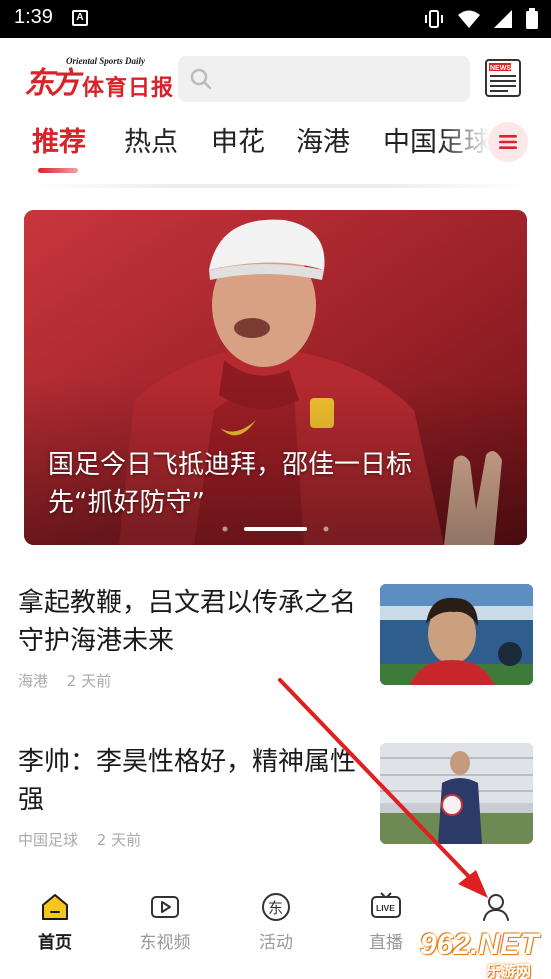  I want to click on carousel-indicator, so click(275, 529).